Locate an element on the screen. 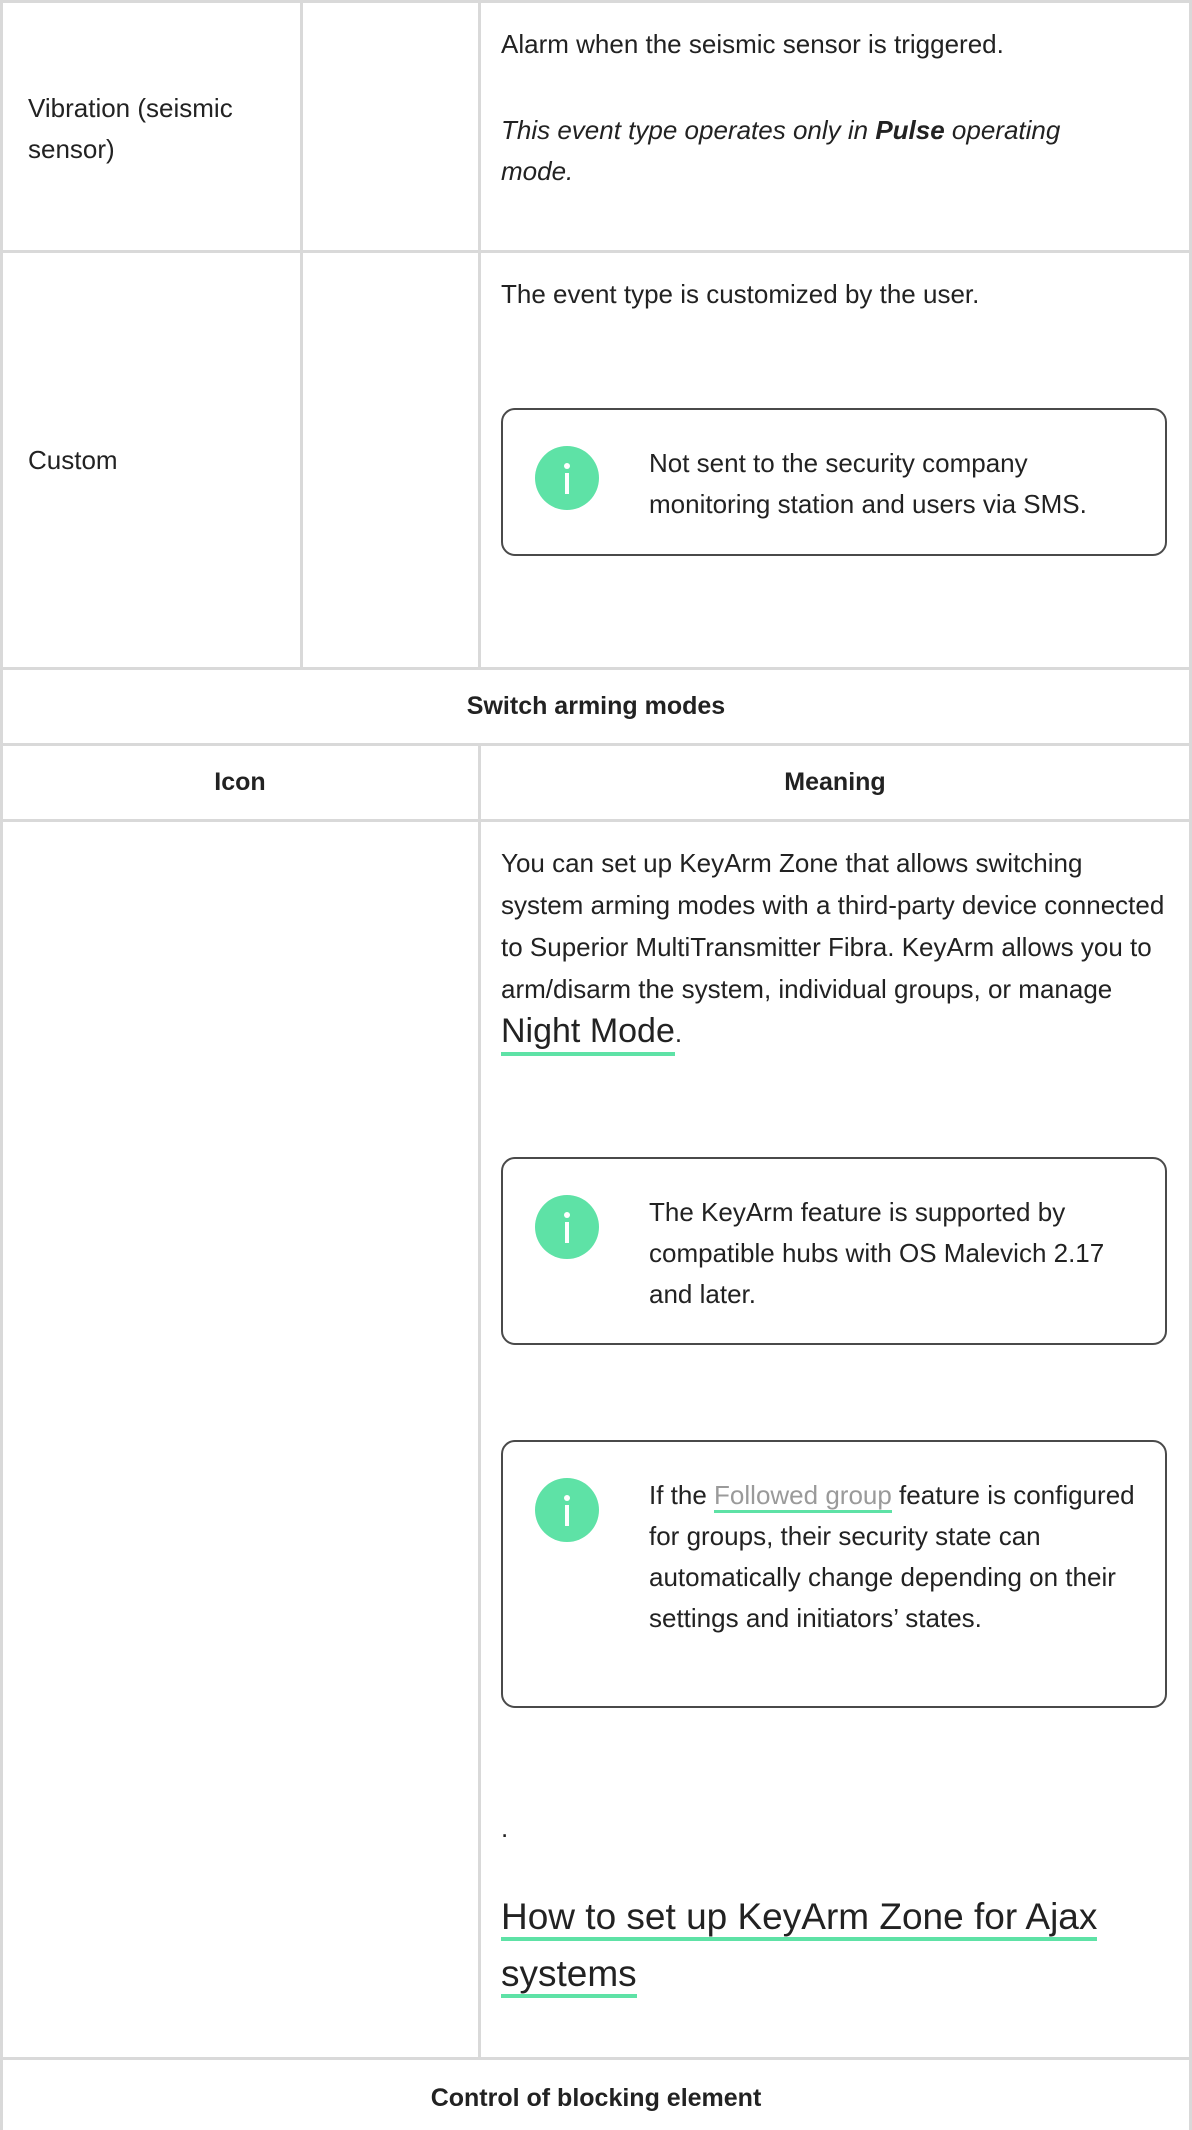 Image resolution: width=1192 pixels, height=2130 pixels. table-border-left is located at coordinates (1, 1065).